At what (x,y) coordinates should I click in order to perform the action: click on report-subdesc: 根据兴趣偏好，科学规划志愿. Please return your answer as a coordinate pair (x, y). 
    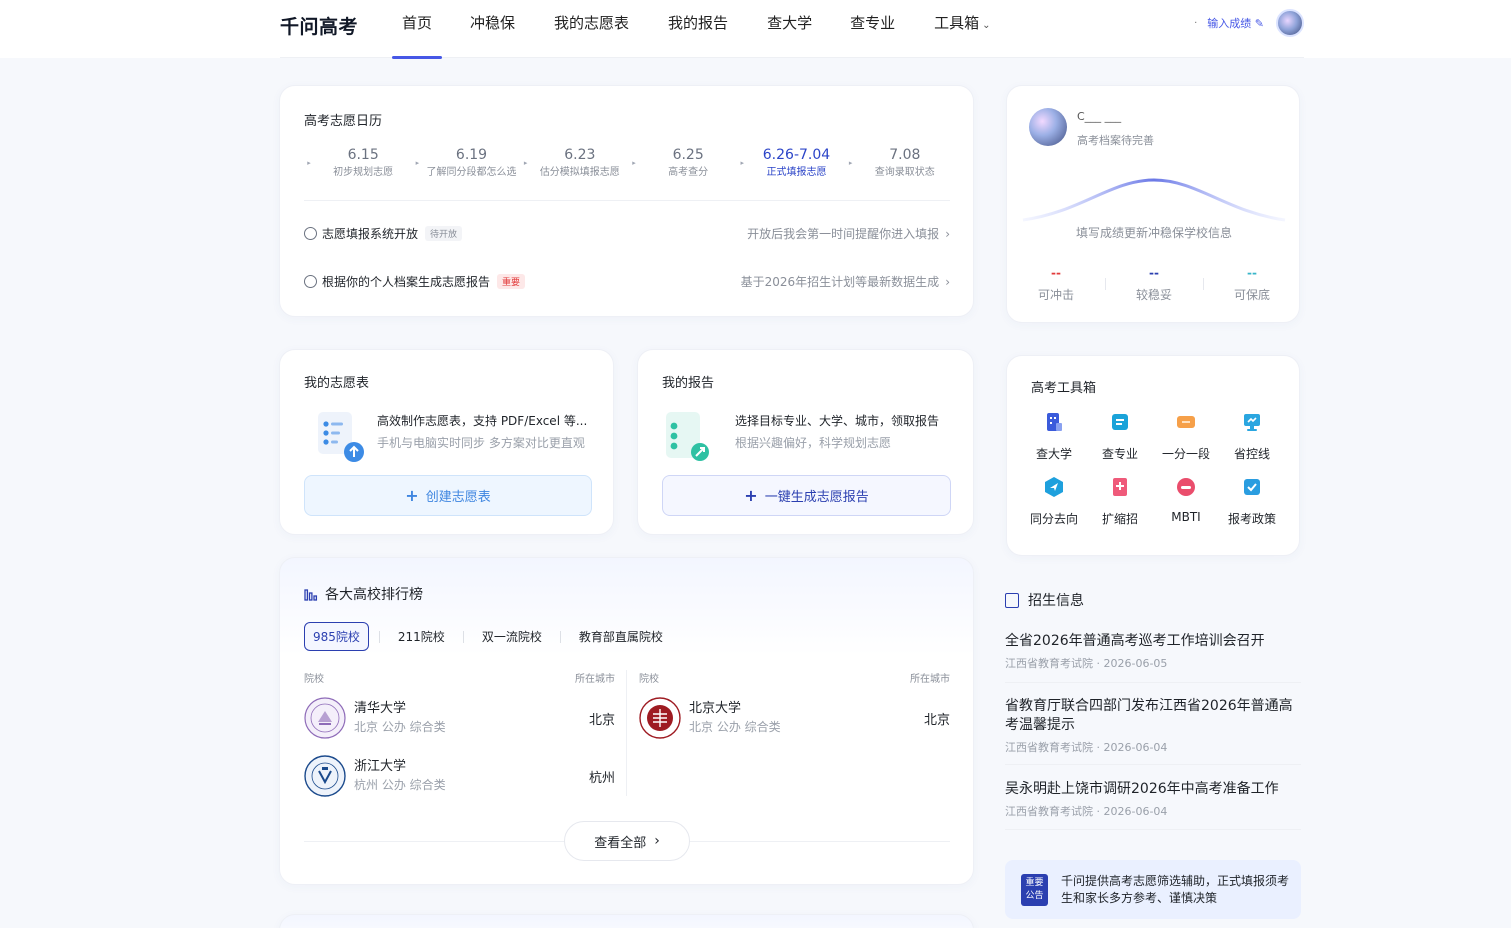
    Looking at the image, I should click on (813, 443).